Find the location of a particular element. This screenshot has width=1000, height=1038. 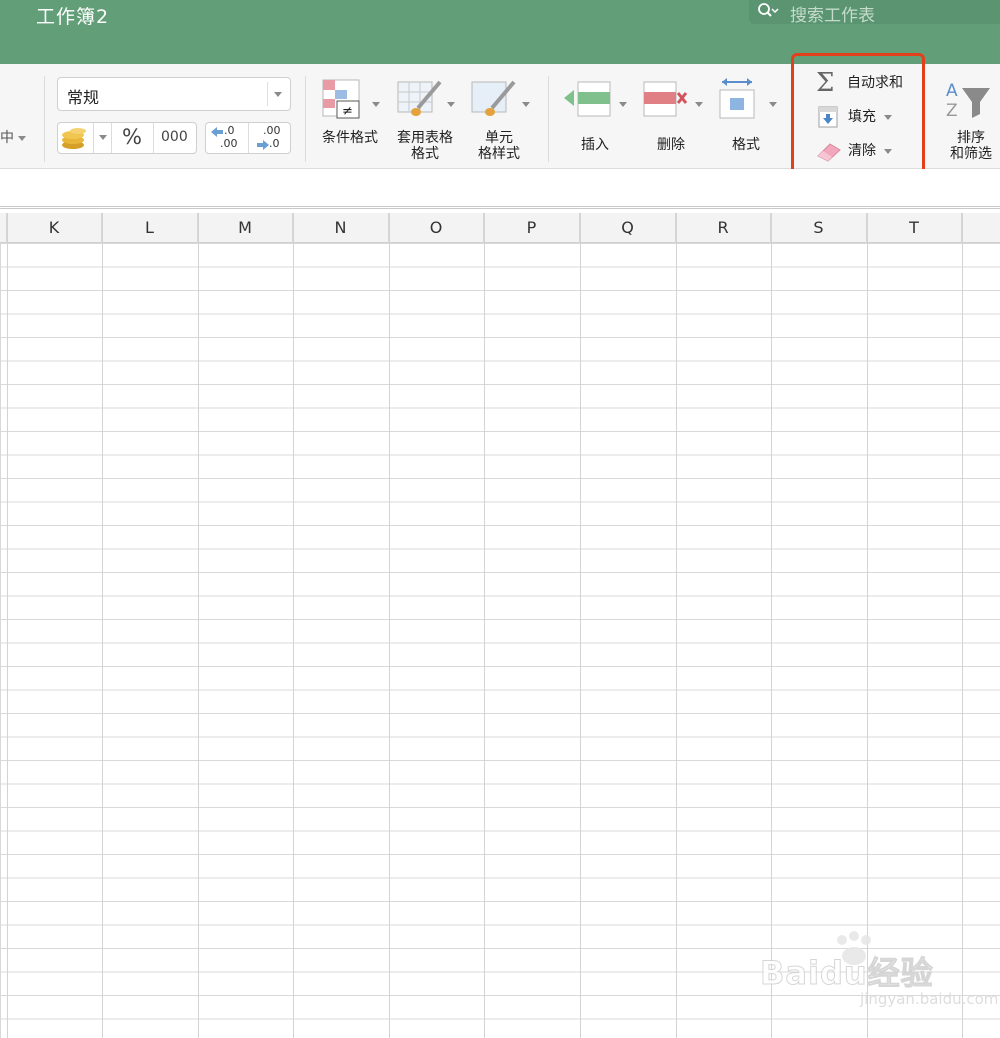

column-header: K is located at coordinates (54, 228).